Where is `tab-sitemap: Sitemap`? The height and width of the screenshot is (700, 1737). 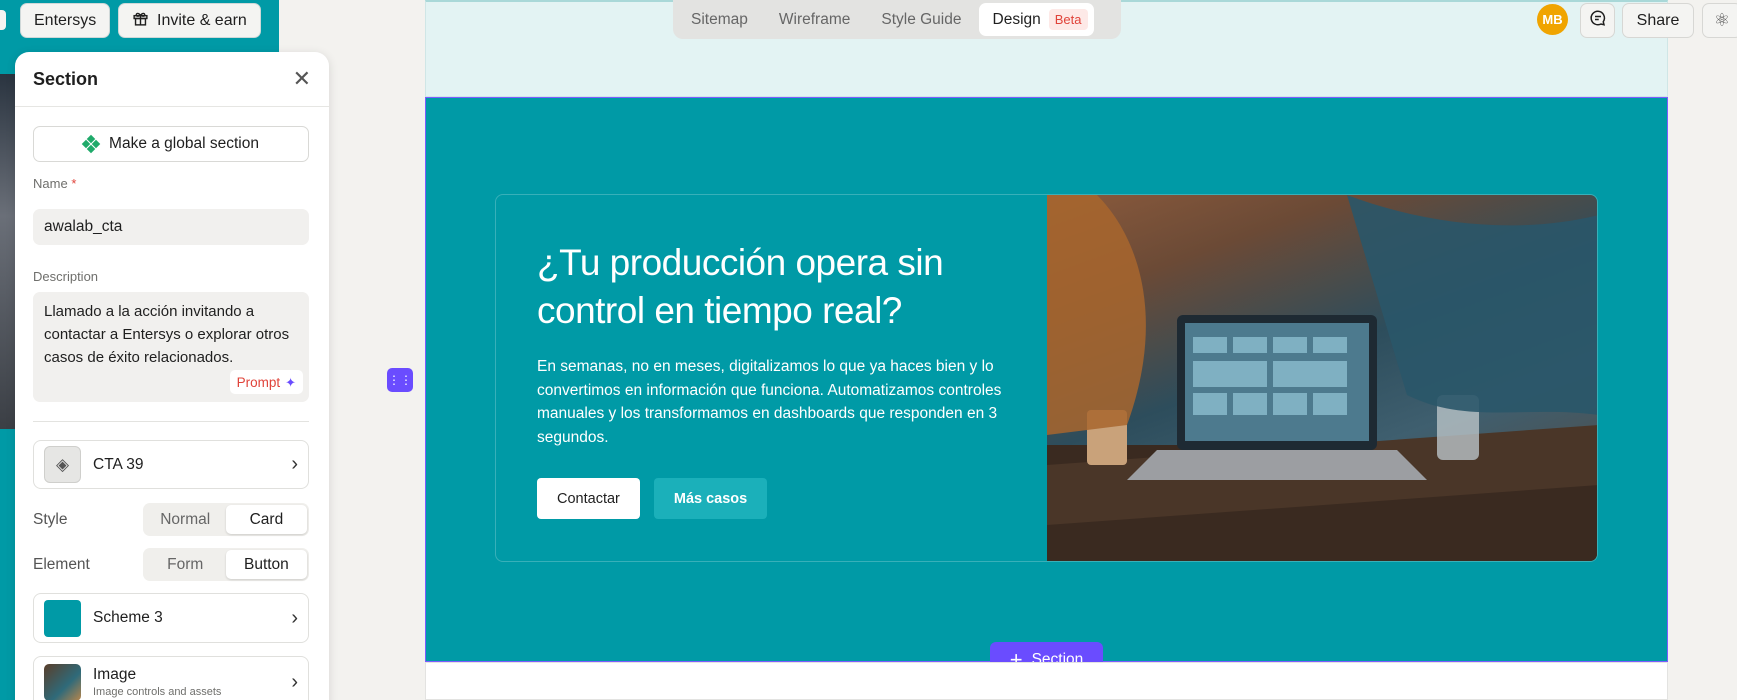
tab-sitemap: Sitemap is located at coordinates (719, 19).